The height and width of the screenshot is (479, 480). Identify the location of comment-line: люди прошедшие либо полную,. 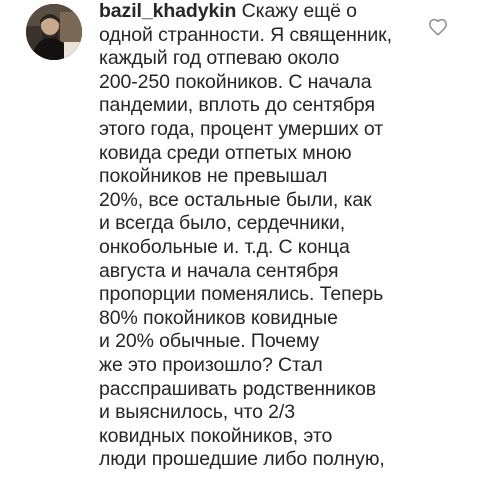
(242, 459).